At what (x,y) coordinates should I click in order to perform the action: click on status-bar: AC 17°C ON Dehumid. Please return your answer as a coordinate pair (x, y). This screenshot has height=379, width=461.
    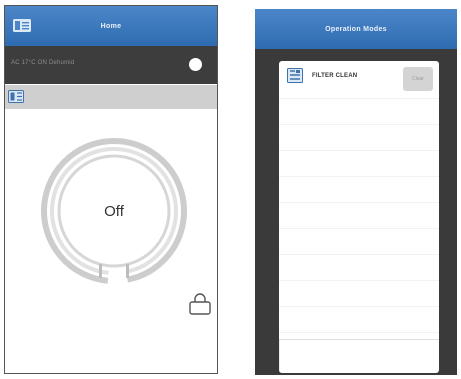
    Looking at the image, I should click on (111, 65).